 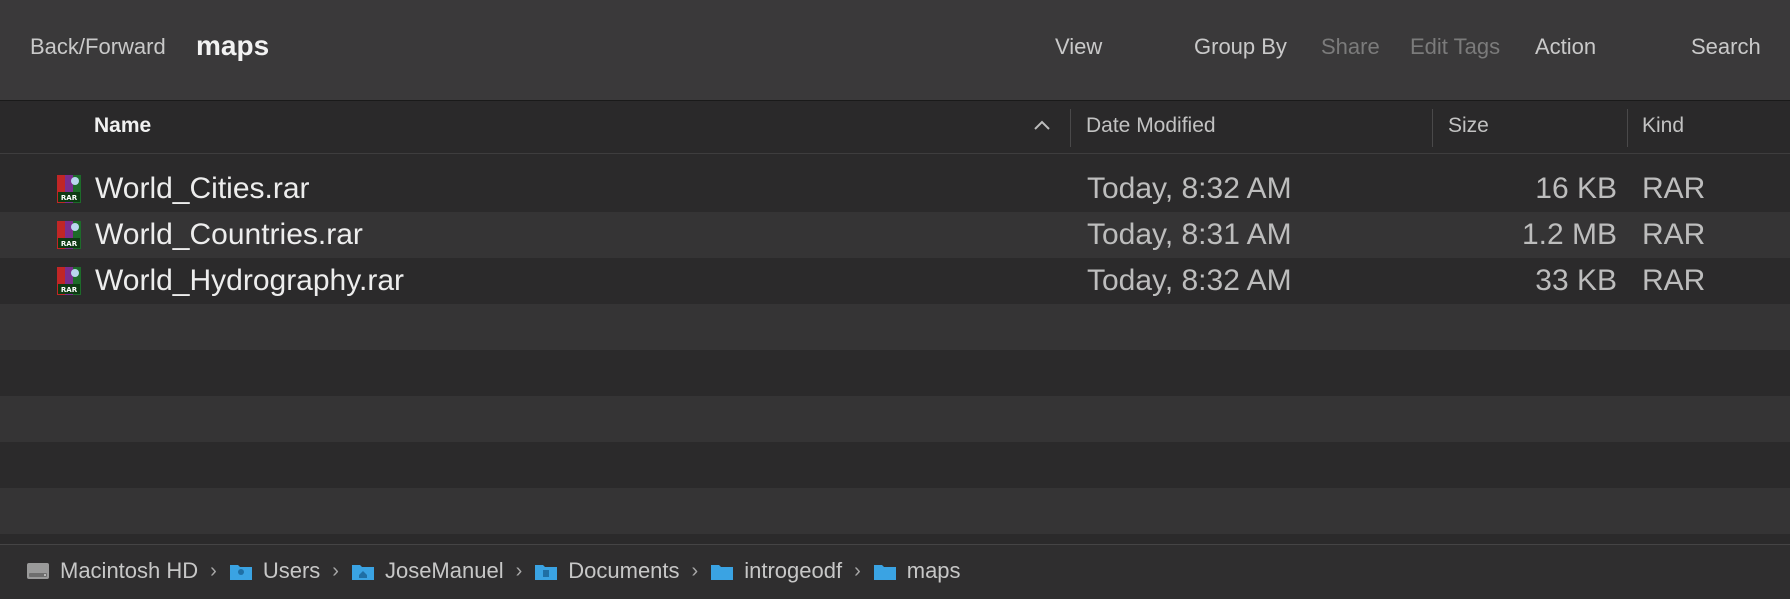 What do you see at coordinates (1569, 234) in the screenshot?
I see `file-size: 1.2 MB` at bounding box center [1569, 234].